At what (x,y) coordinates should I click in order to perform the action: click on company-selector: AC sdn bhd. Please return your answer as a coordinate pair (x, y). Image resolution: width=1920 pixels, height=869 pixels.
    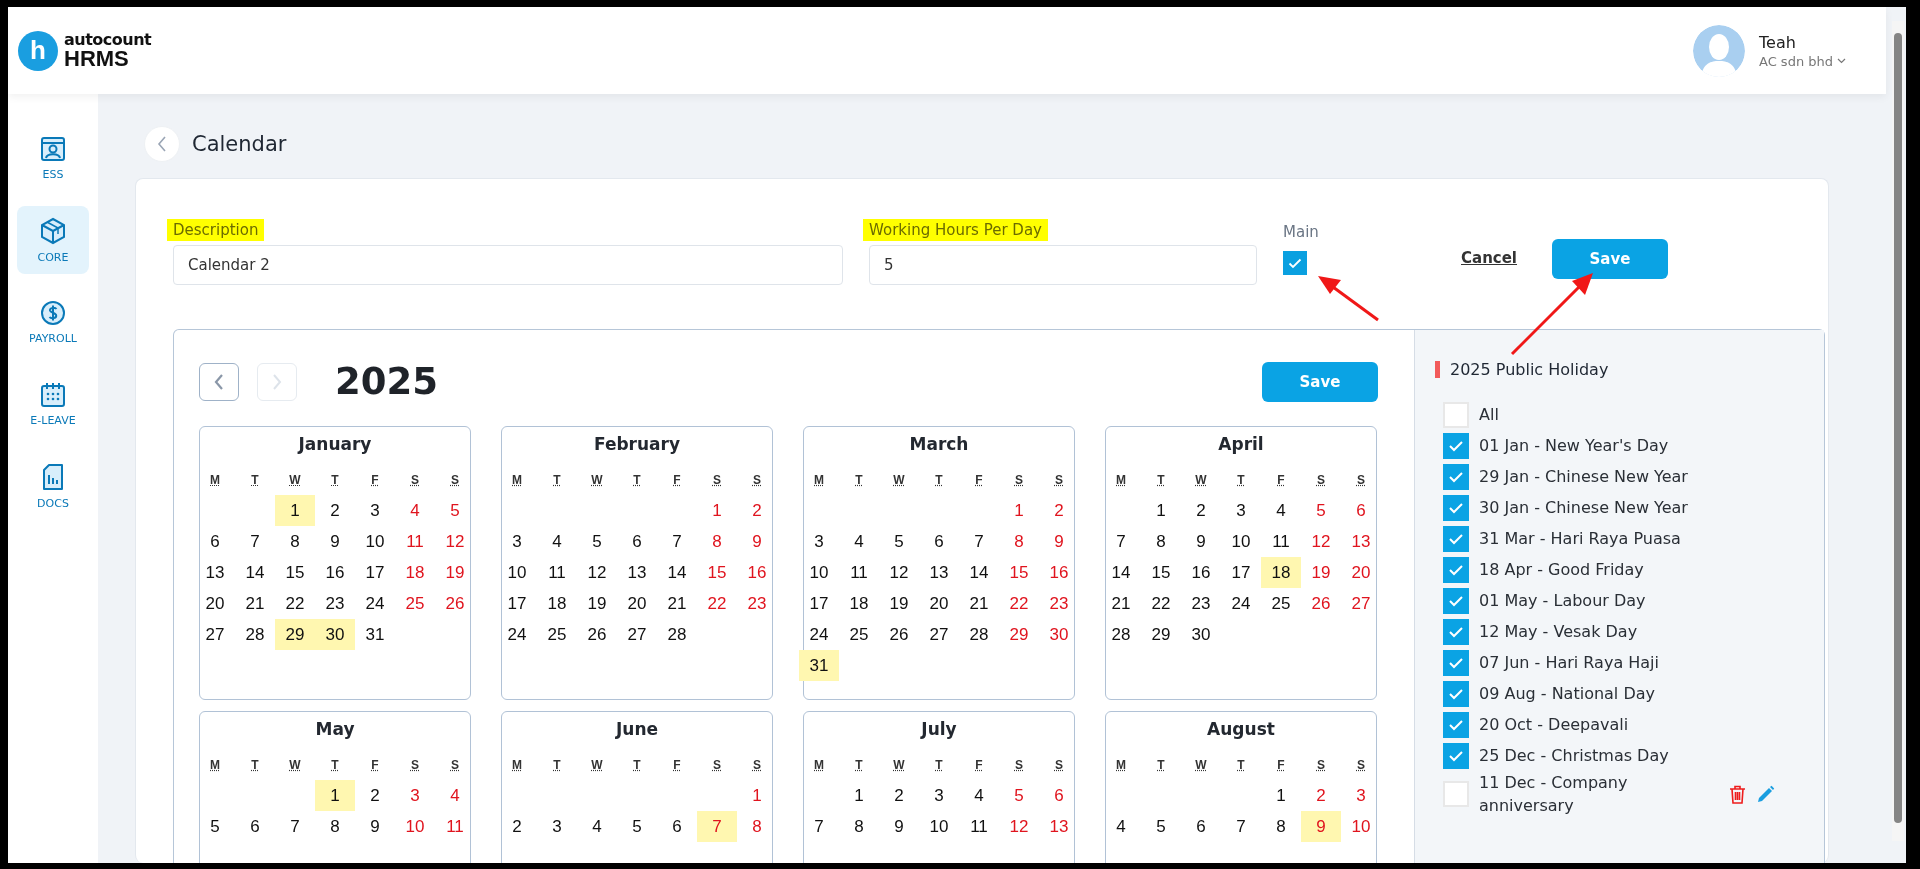
    Looking at the image, I should click on (1802, 61).